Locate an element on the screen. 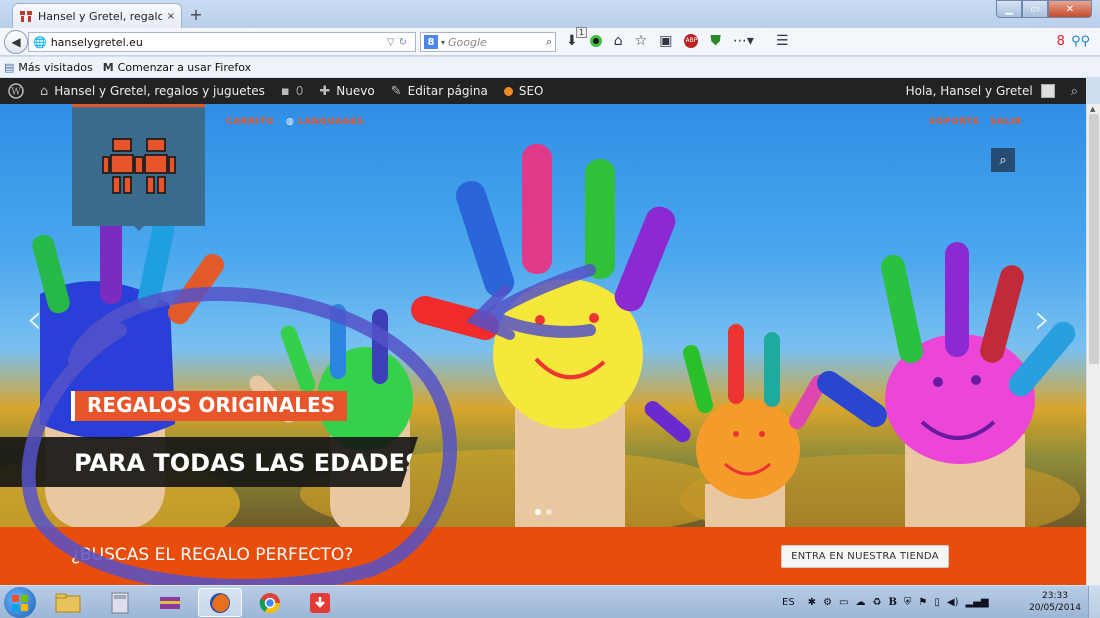  calculator-icon is located at coordinates (120, 602).